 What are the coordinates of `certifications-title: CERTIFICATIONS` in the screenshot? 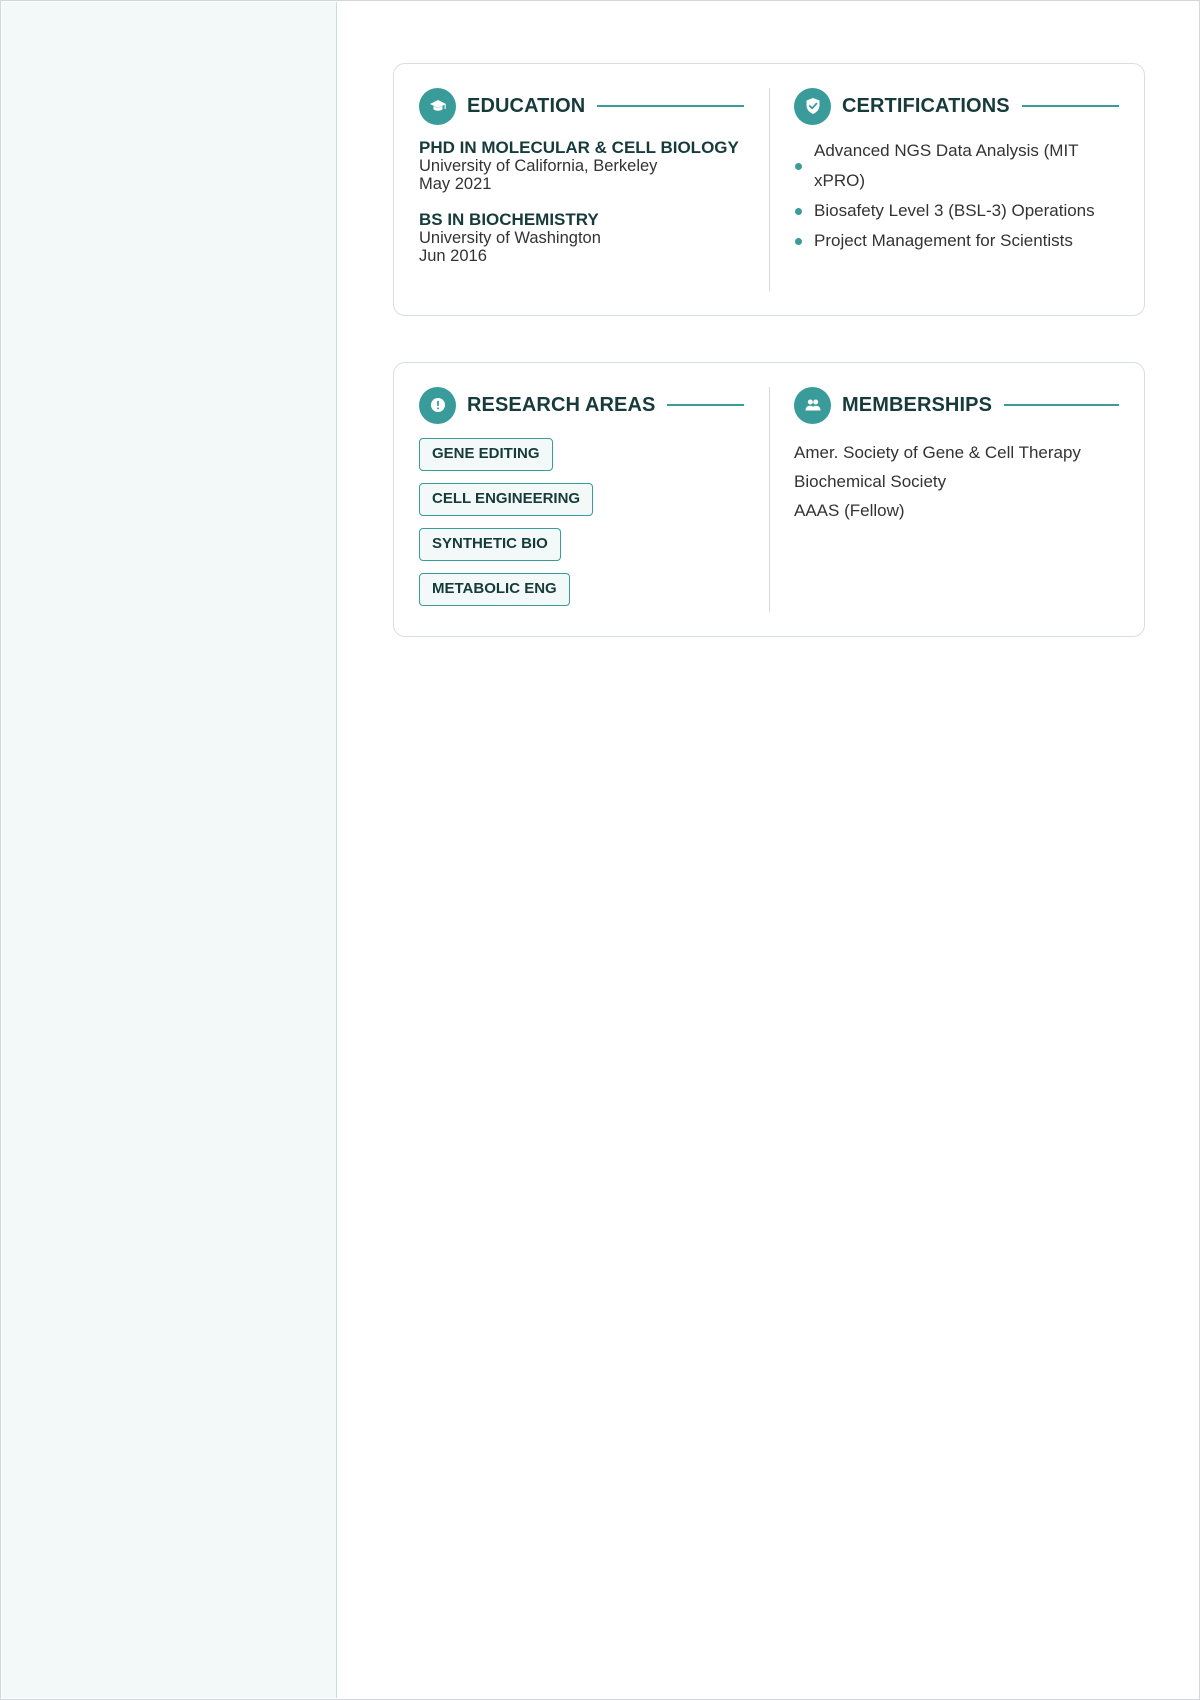 It's located at (926, 105).